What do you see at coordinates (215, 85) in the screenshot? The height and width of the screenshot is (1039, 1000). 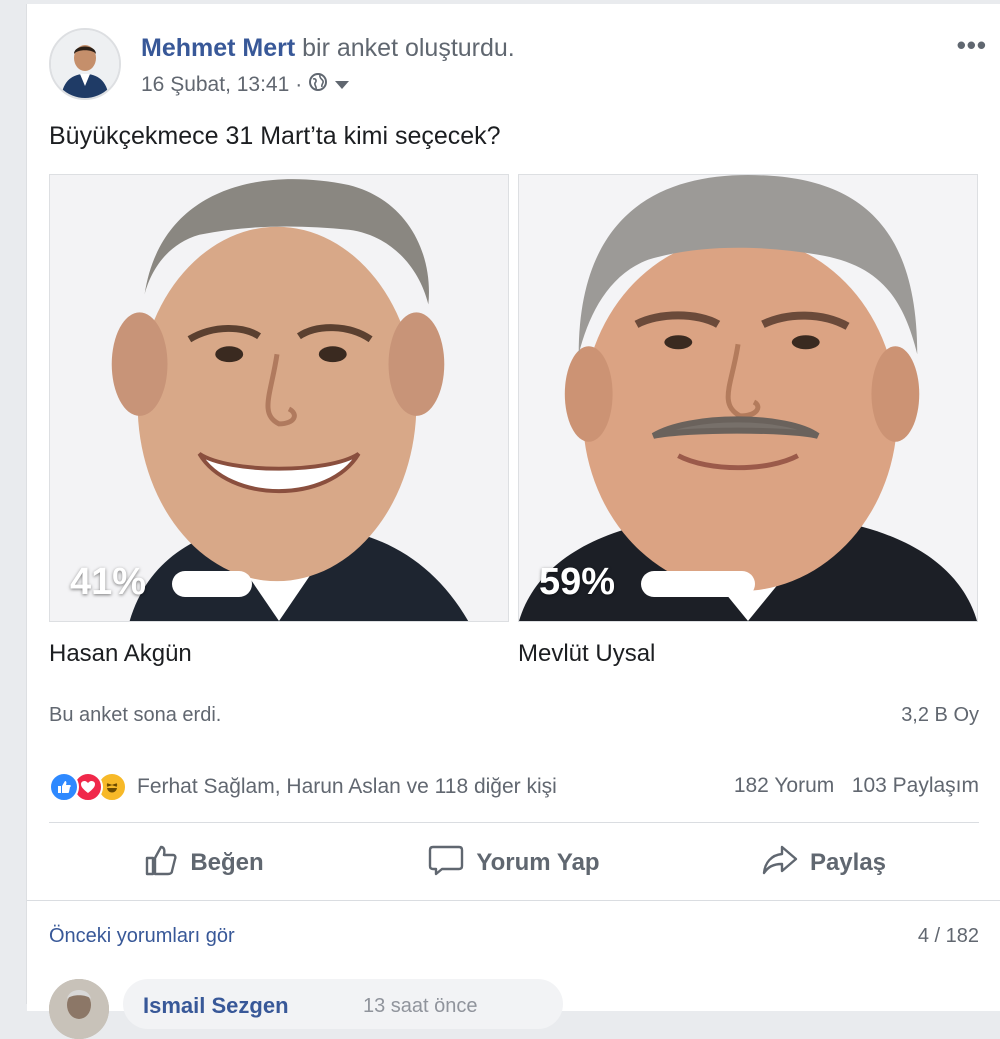 I see `post-timestamp: 16 Şubat, 13:41` at bounding box center [215, 85].